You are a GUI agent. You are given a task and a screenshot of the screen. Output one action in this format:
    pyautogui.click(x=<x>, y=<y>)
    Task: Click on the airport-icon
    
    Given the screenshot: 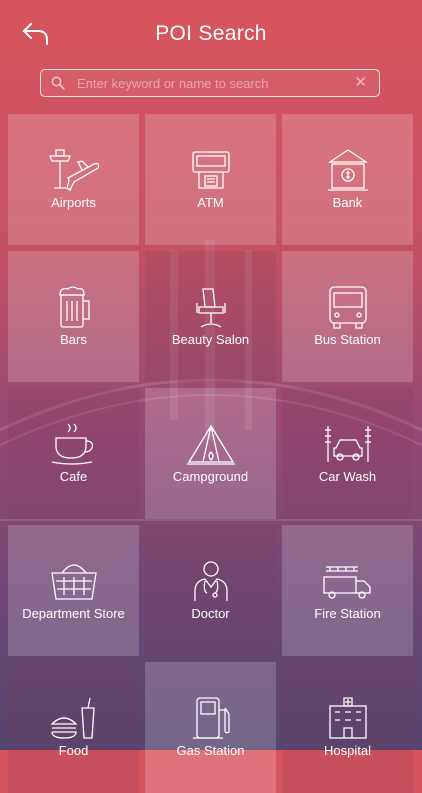 What is the action you would take?
    pyautogui.click(x=73, y=170)
    